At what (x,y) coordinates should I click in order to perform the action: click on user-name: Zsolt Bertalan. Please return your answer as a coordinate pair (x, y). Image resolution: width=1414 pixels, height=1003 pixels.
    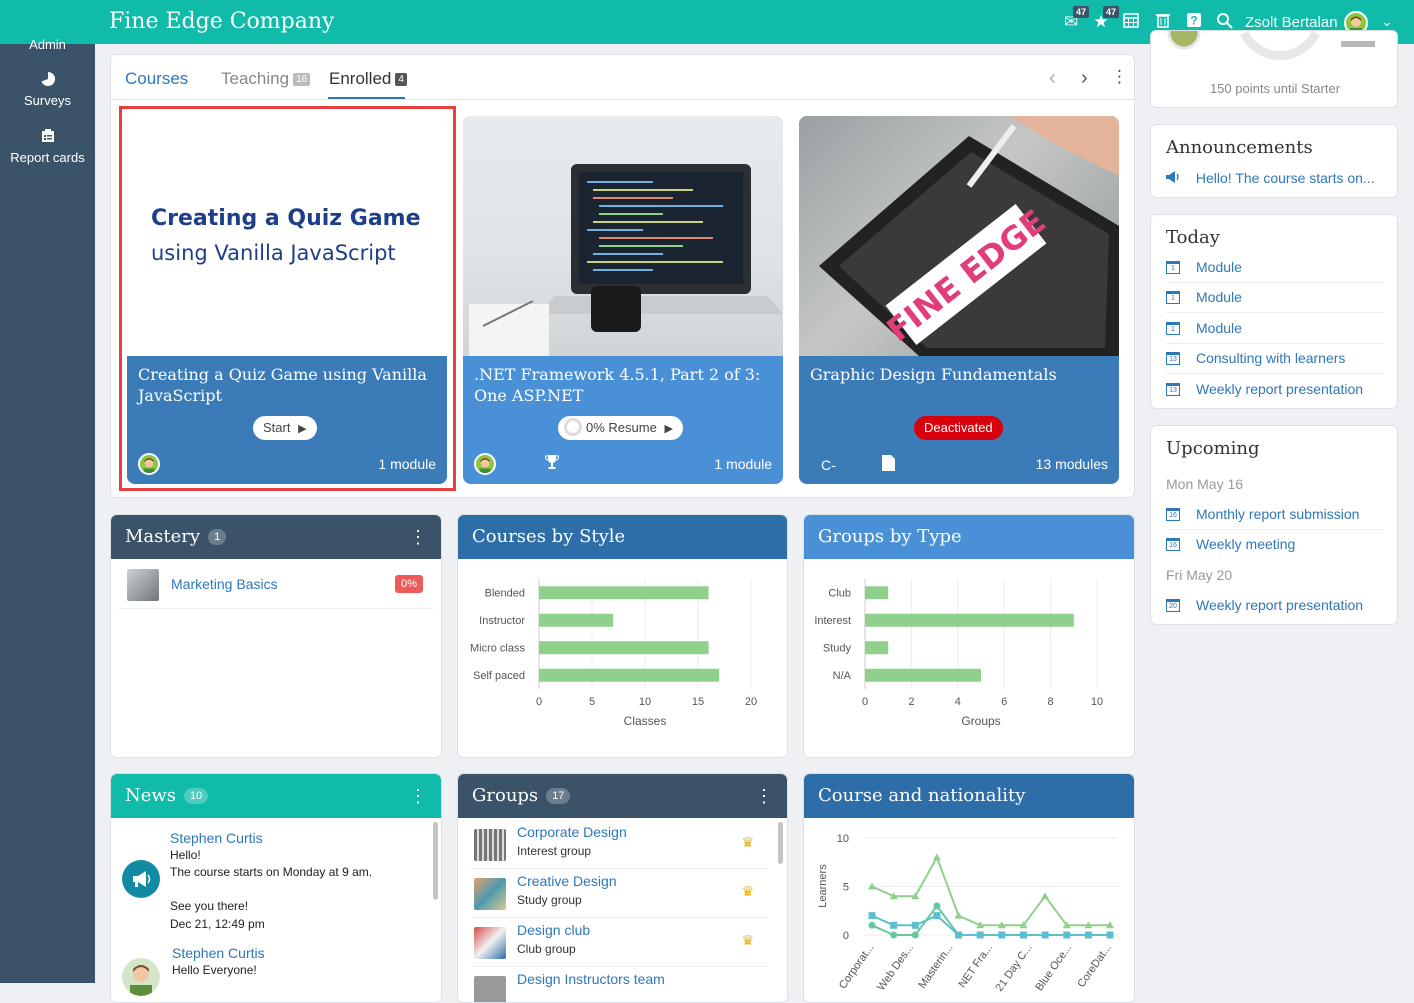
    Looking at the image, I should click on (1291, 22).